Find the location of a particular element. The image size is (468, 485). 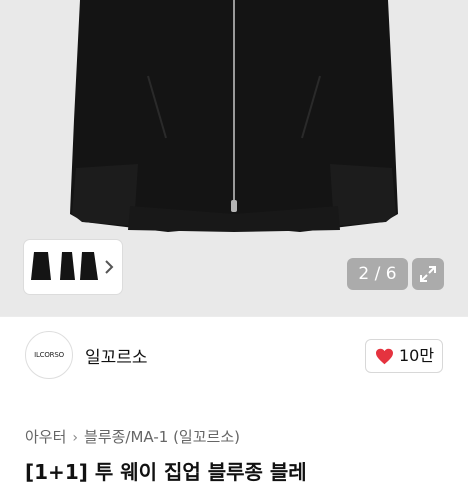

chevron-right-icon is located at coordinates (109, 267).